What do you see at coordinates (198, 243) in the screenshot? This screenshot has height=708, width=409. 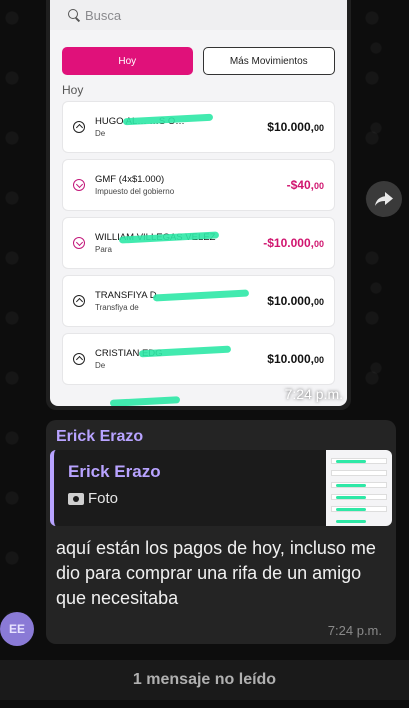 I see `transaction-row: WILLIAM VILLEGAS VELEZ Para -$10.000,00` at bounding box center [198, 243].